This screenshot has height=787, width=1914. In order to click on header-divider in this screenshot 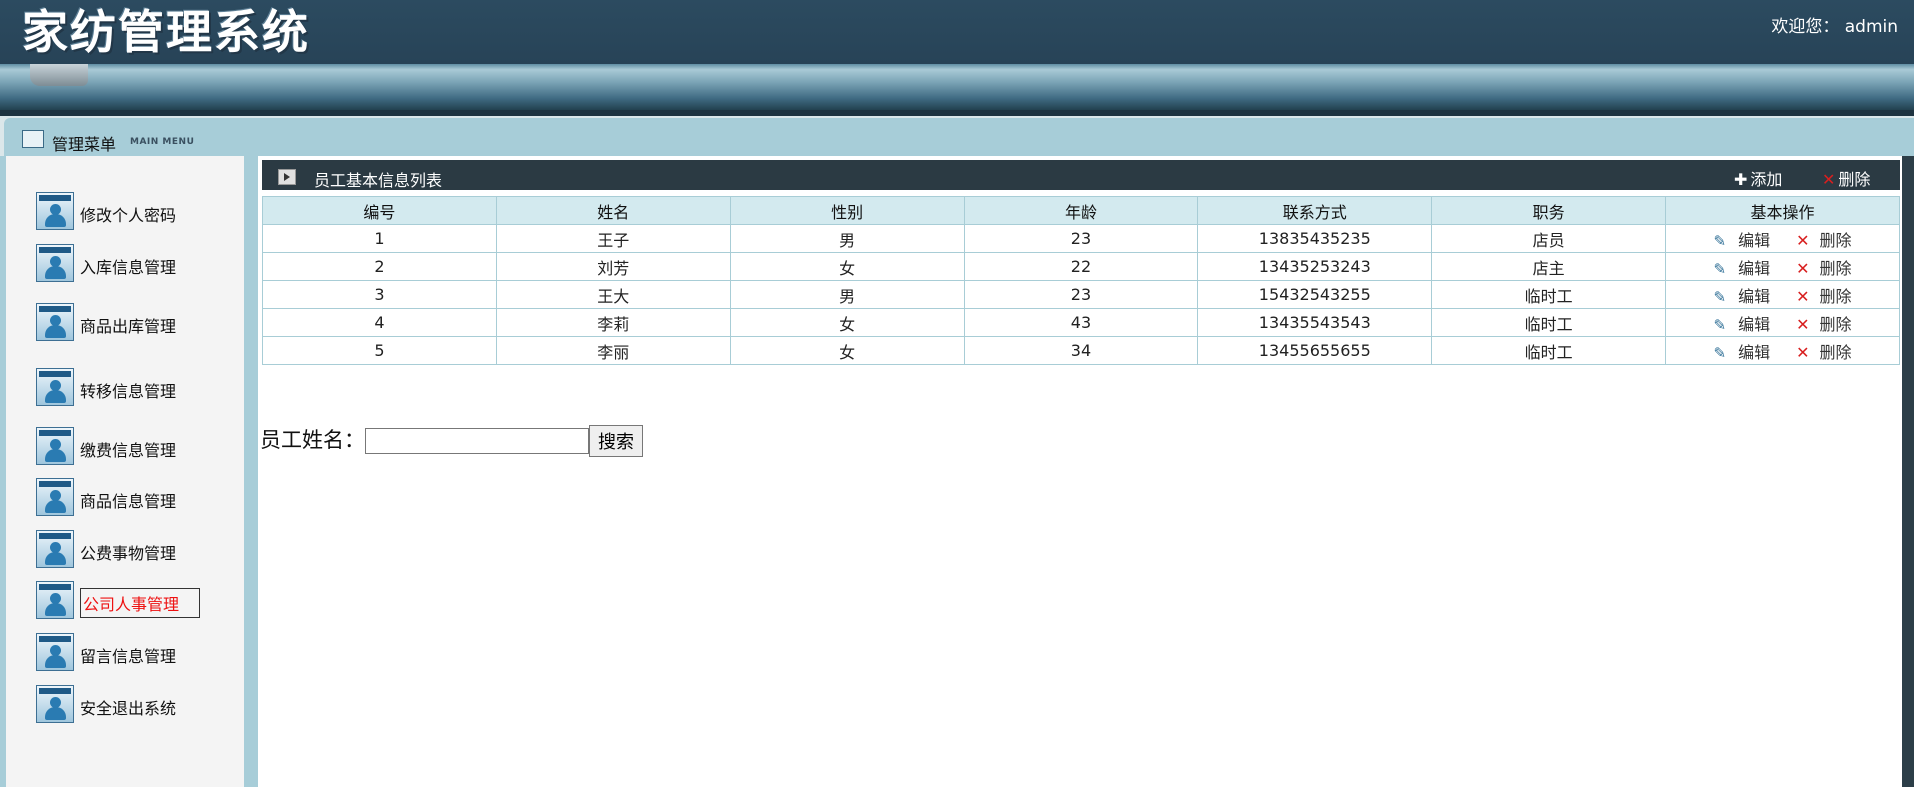, I will do `click(957, 113)`.